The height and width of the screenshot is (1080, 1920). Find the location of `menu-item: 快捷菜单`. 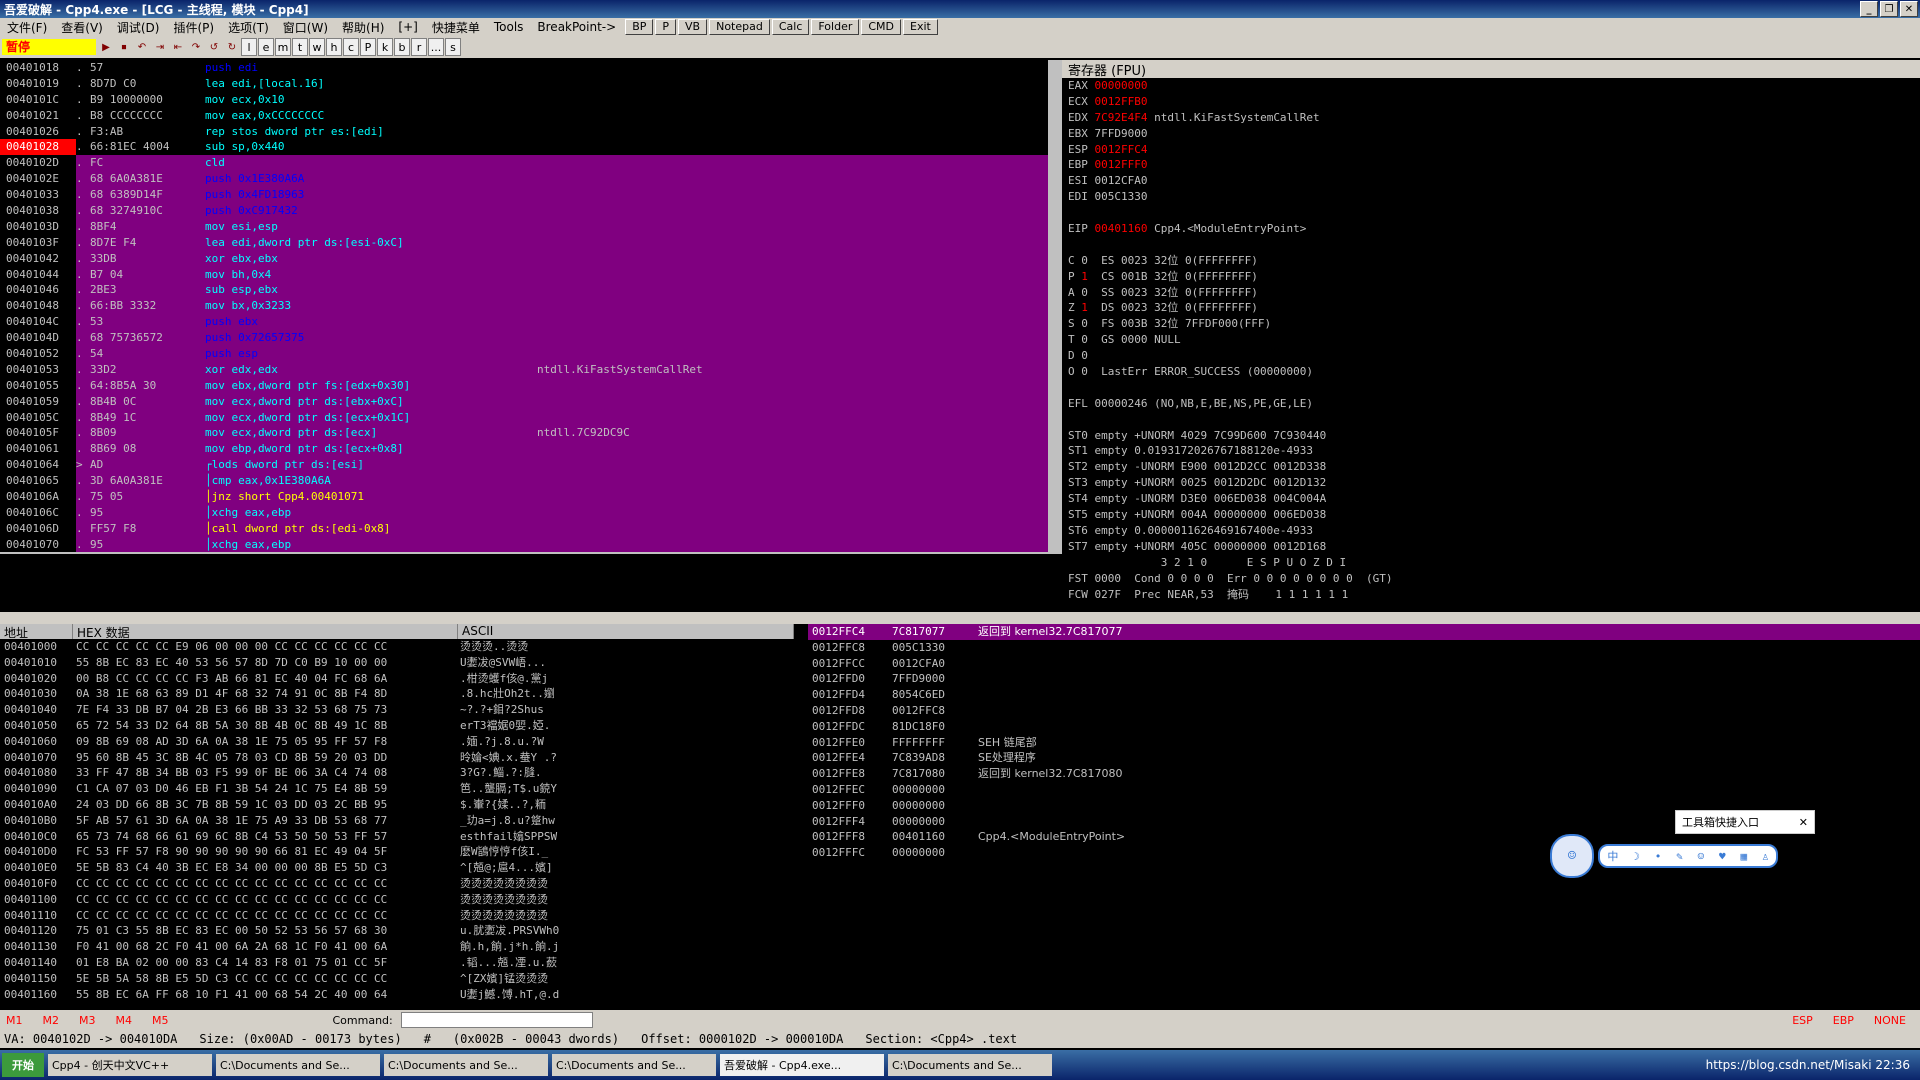

menu-item: 快捷菜单 is located at coordinates (456, 27).